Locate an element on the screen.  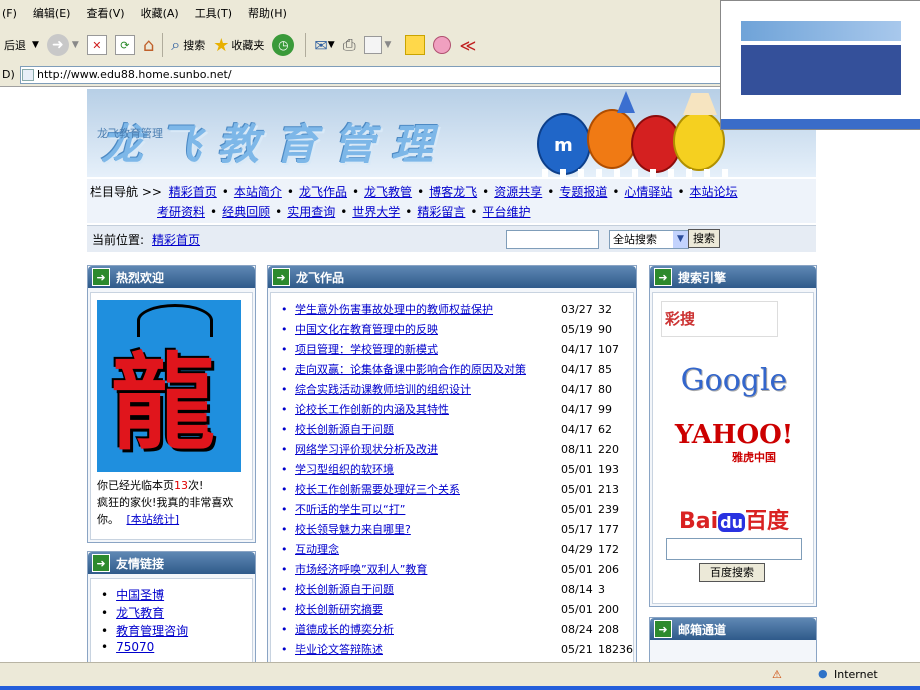
nav-link-lookup: 实用查询 is located at coordinates (311, 212).